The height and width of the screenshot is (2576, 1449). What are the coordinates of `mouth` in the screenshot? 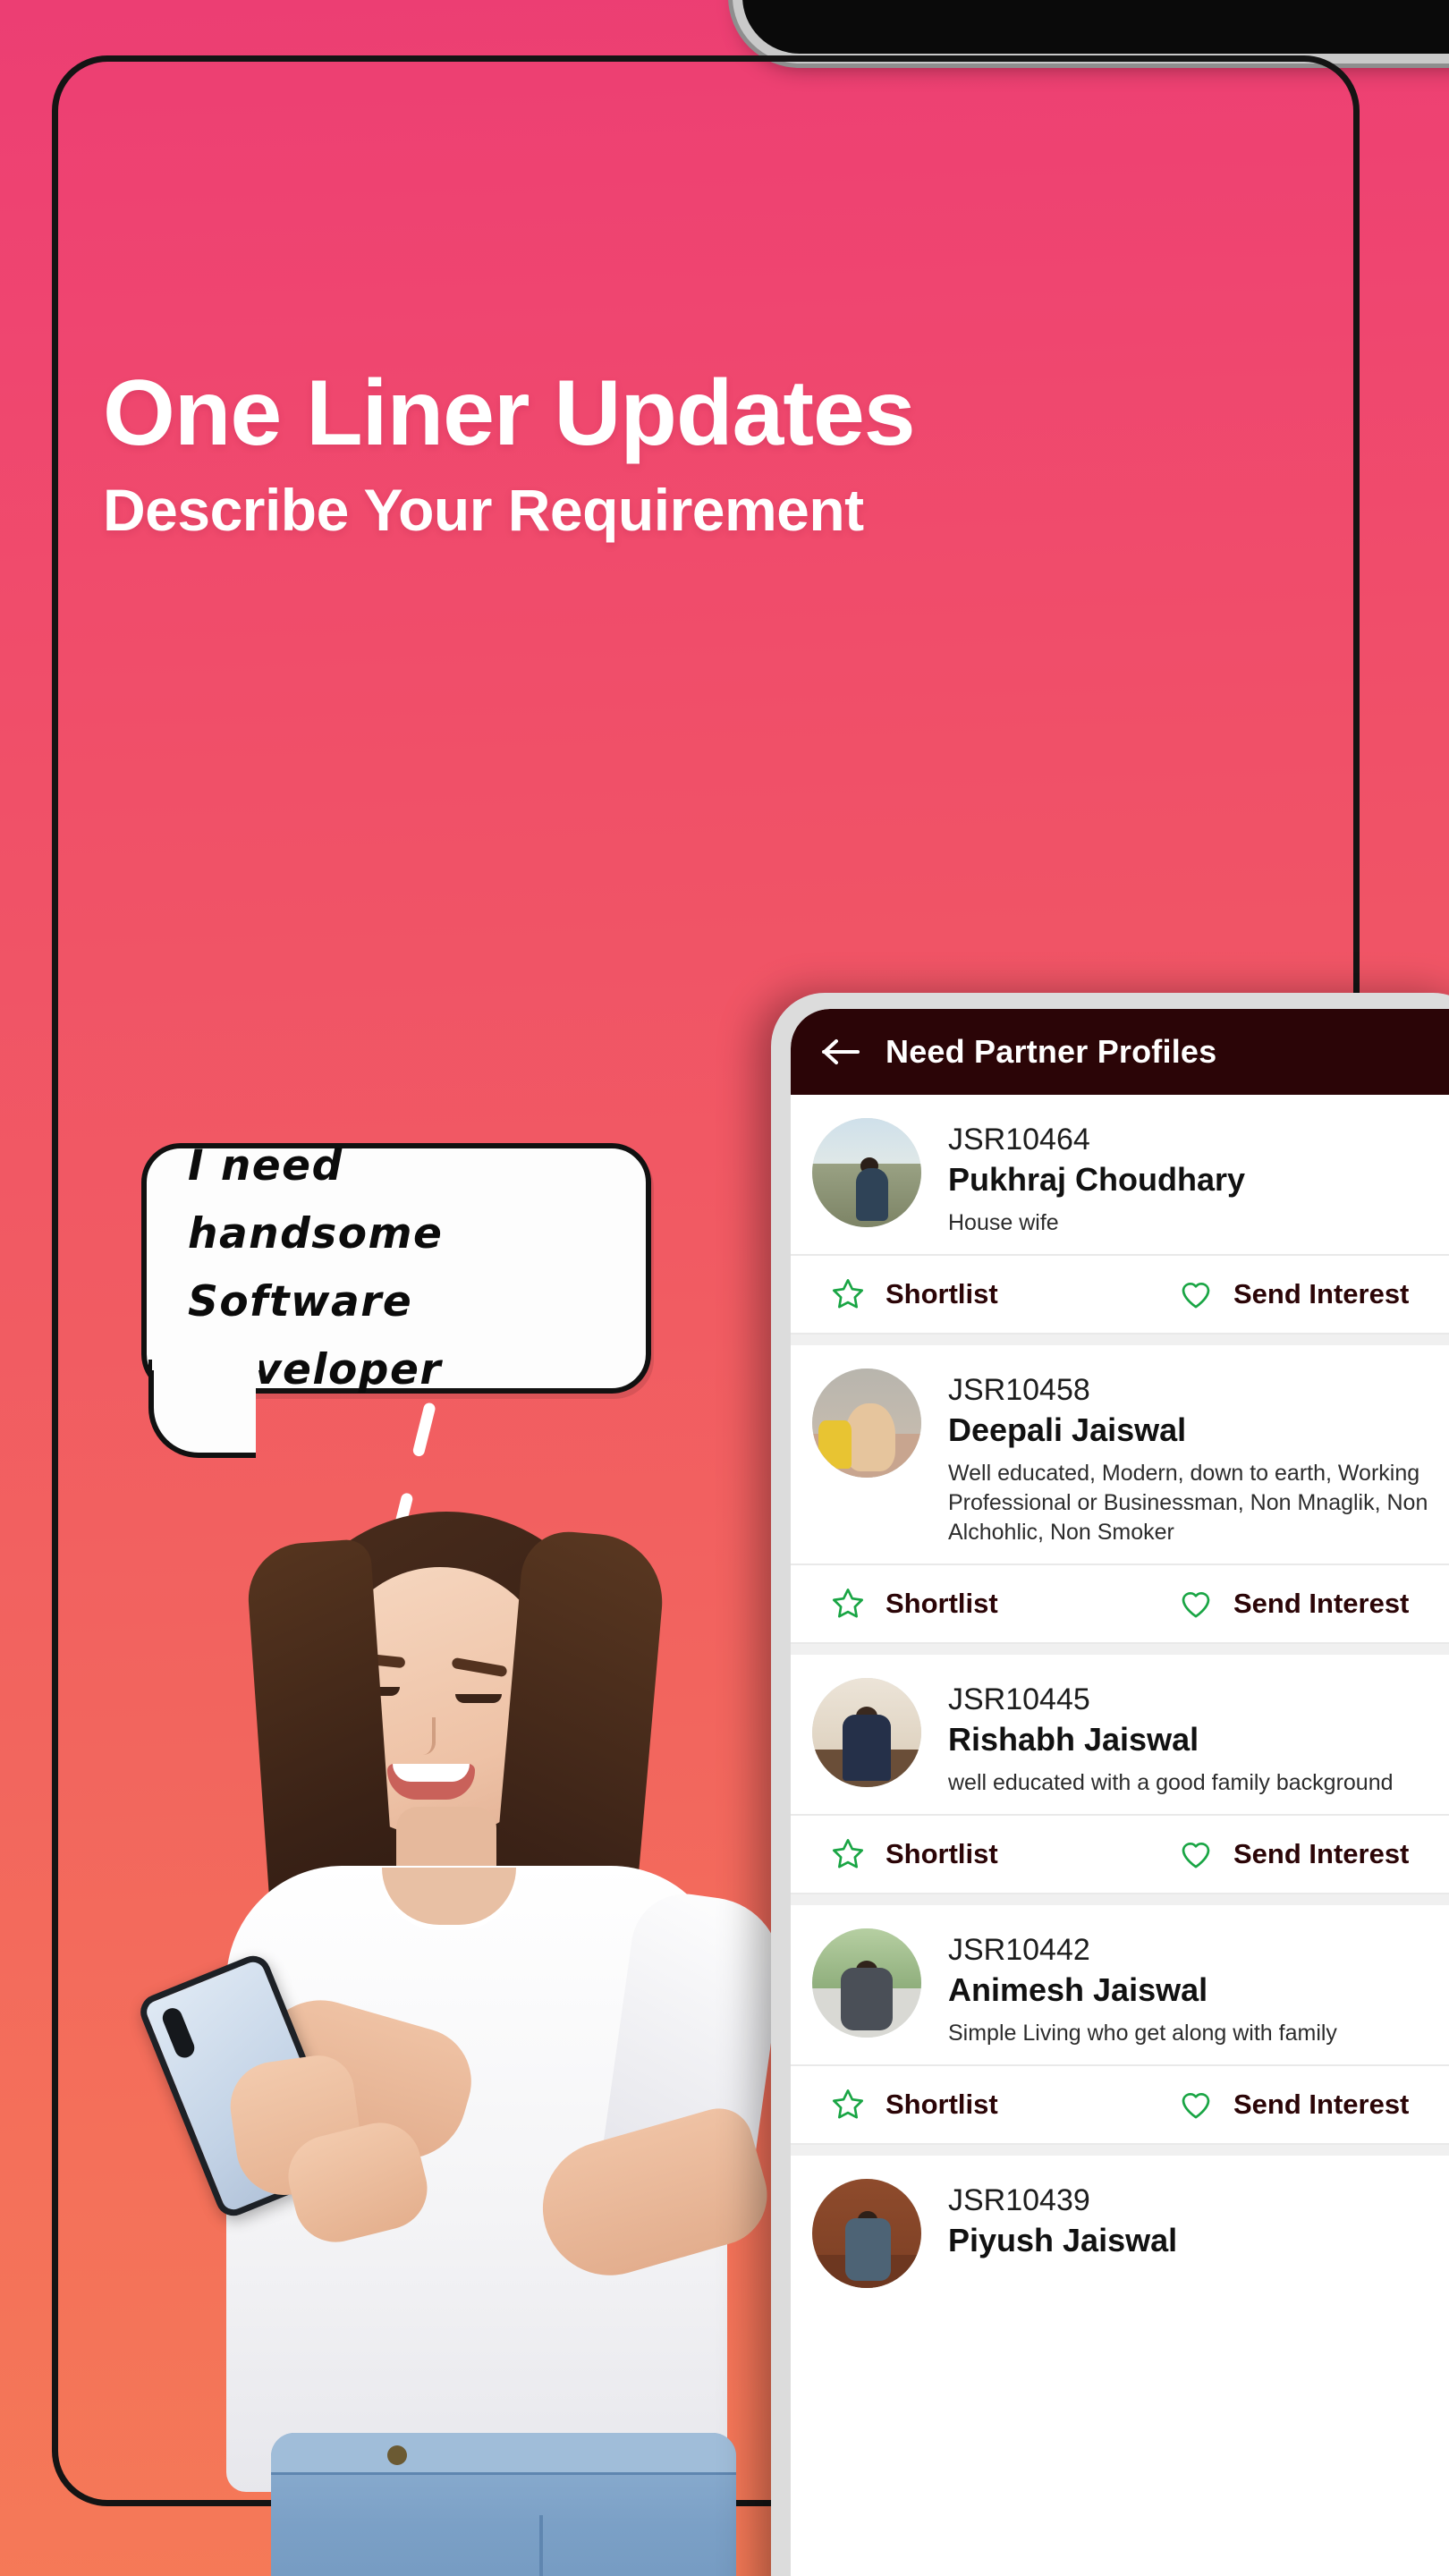 It's located at (431, 1782).